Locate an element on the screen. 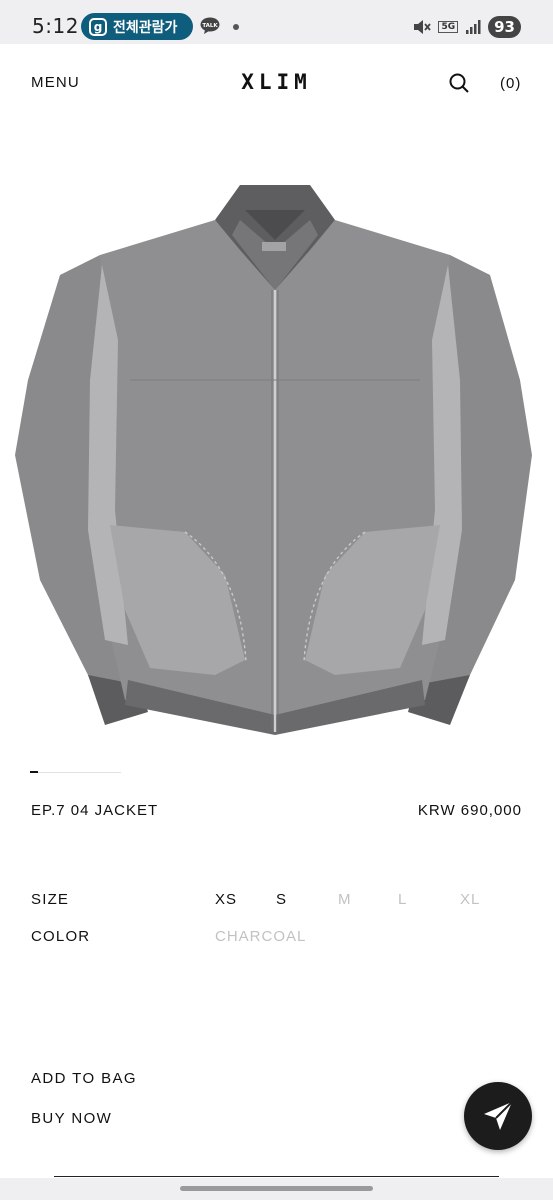  kakaotalk-icon: TALK is located at coordinates (210, 25).